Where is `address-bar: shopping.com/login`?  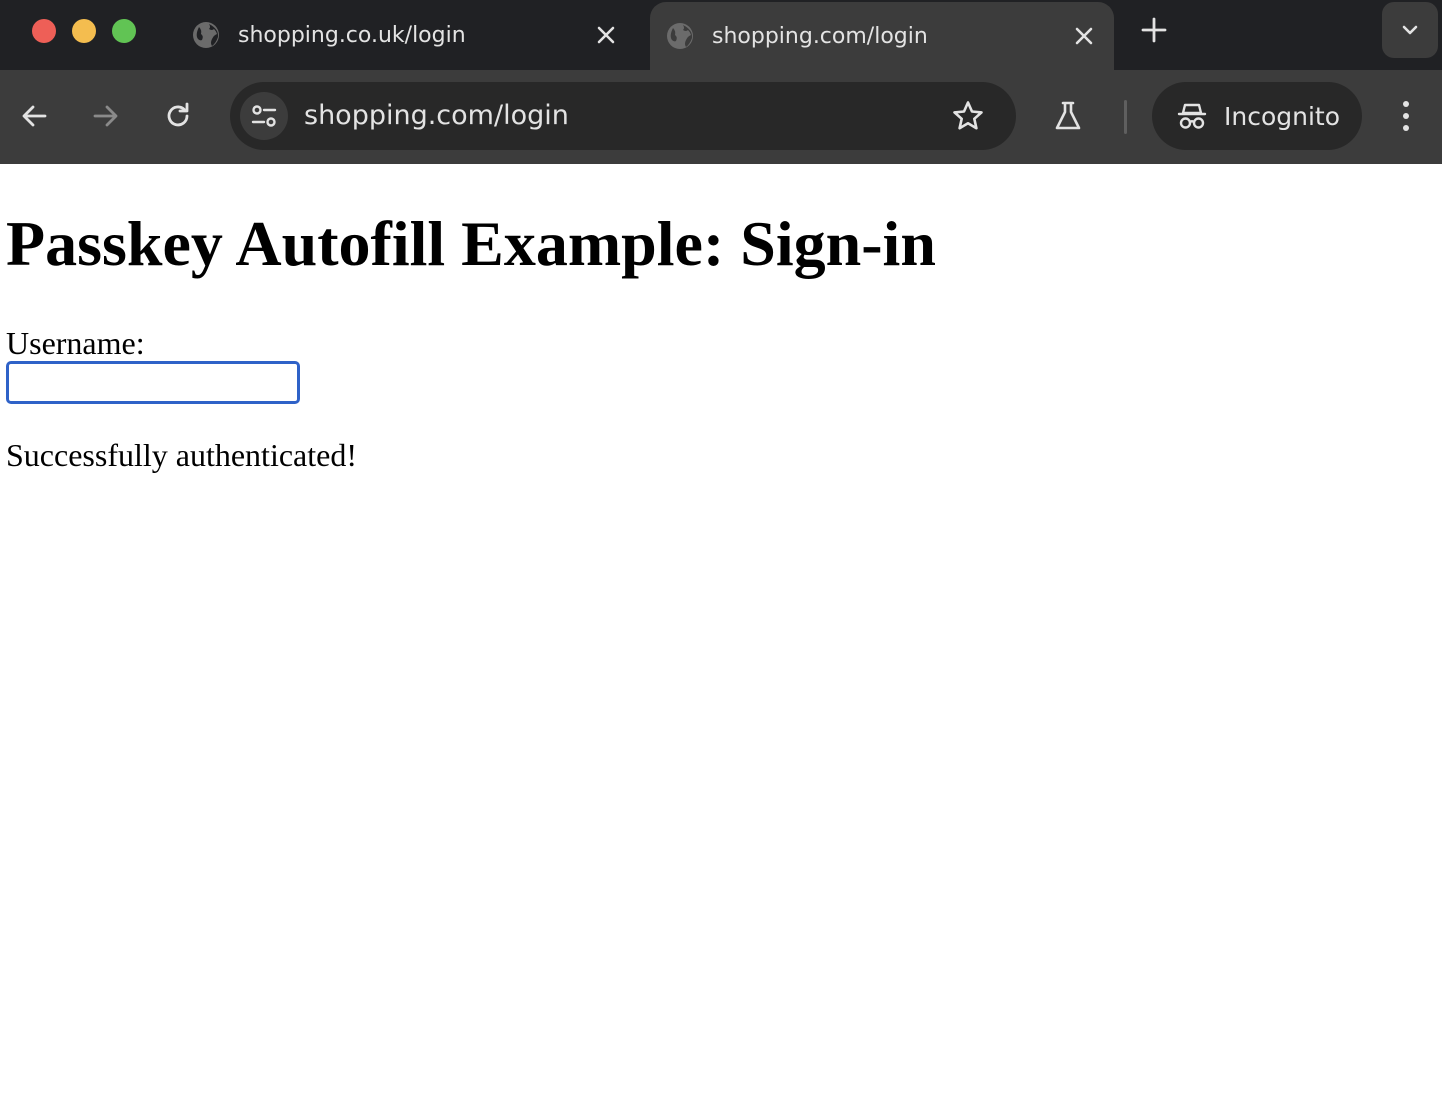 address-bar: shopping.com/login is located at coordinates (623, 116).